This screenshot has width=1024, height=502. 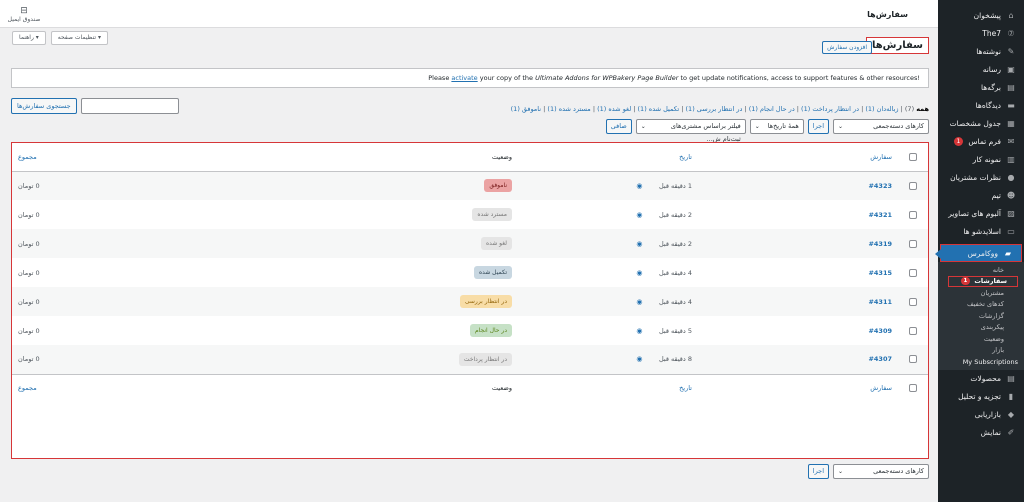 What do you see at coordinates (464, 78) in the screenshot?
I see `activate-link: activate` at bounding box center [464, 78].